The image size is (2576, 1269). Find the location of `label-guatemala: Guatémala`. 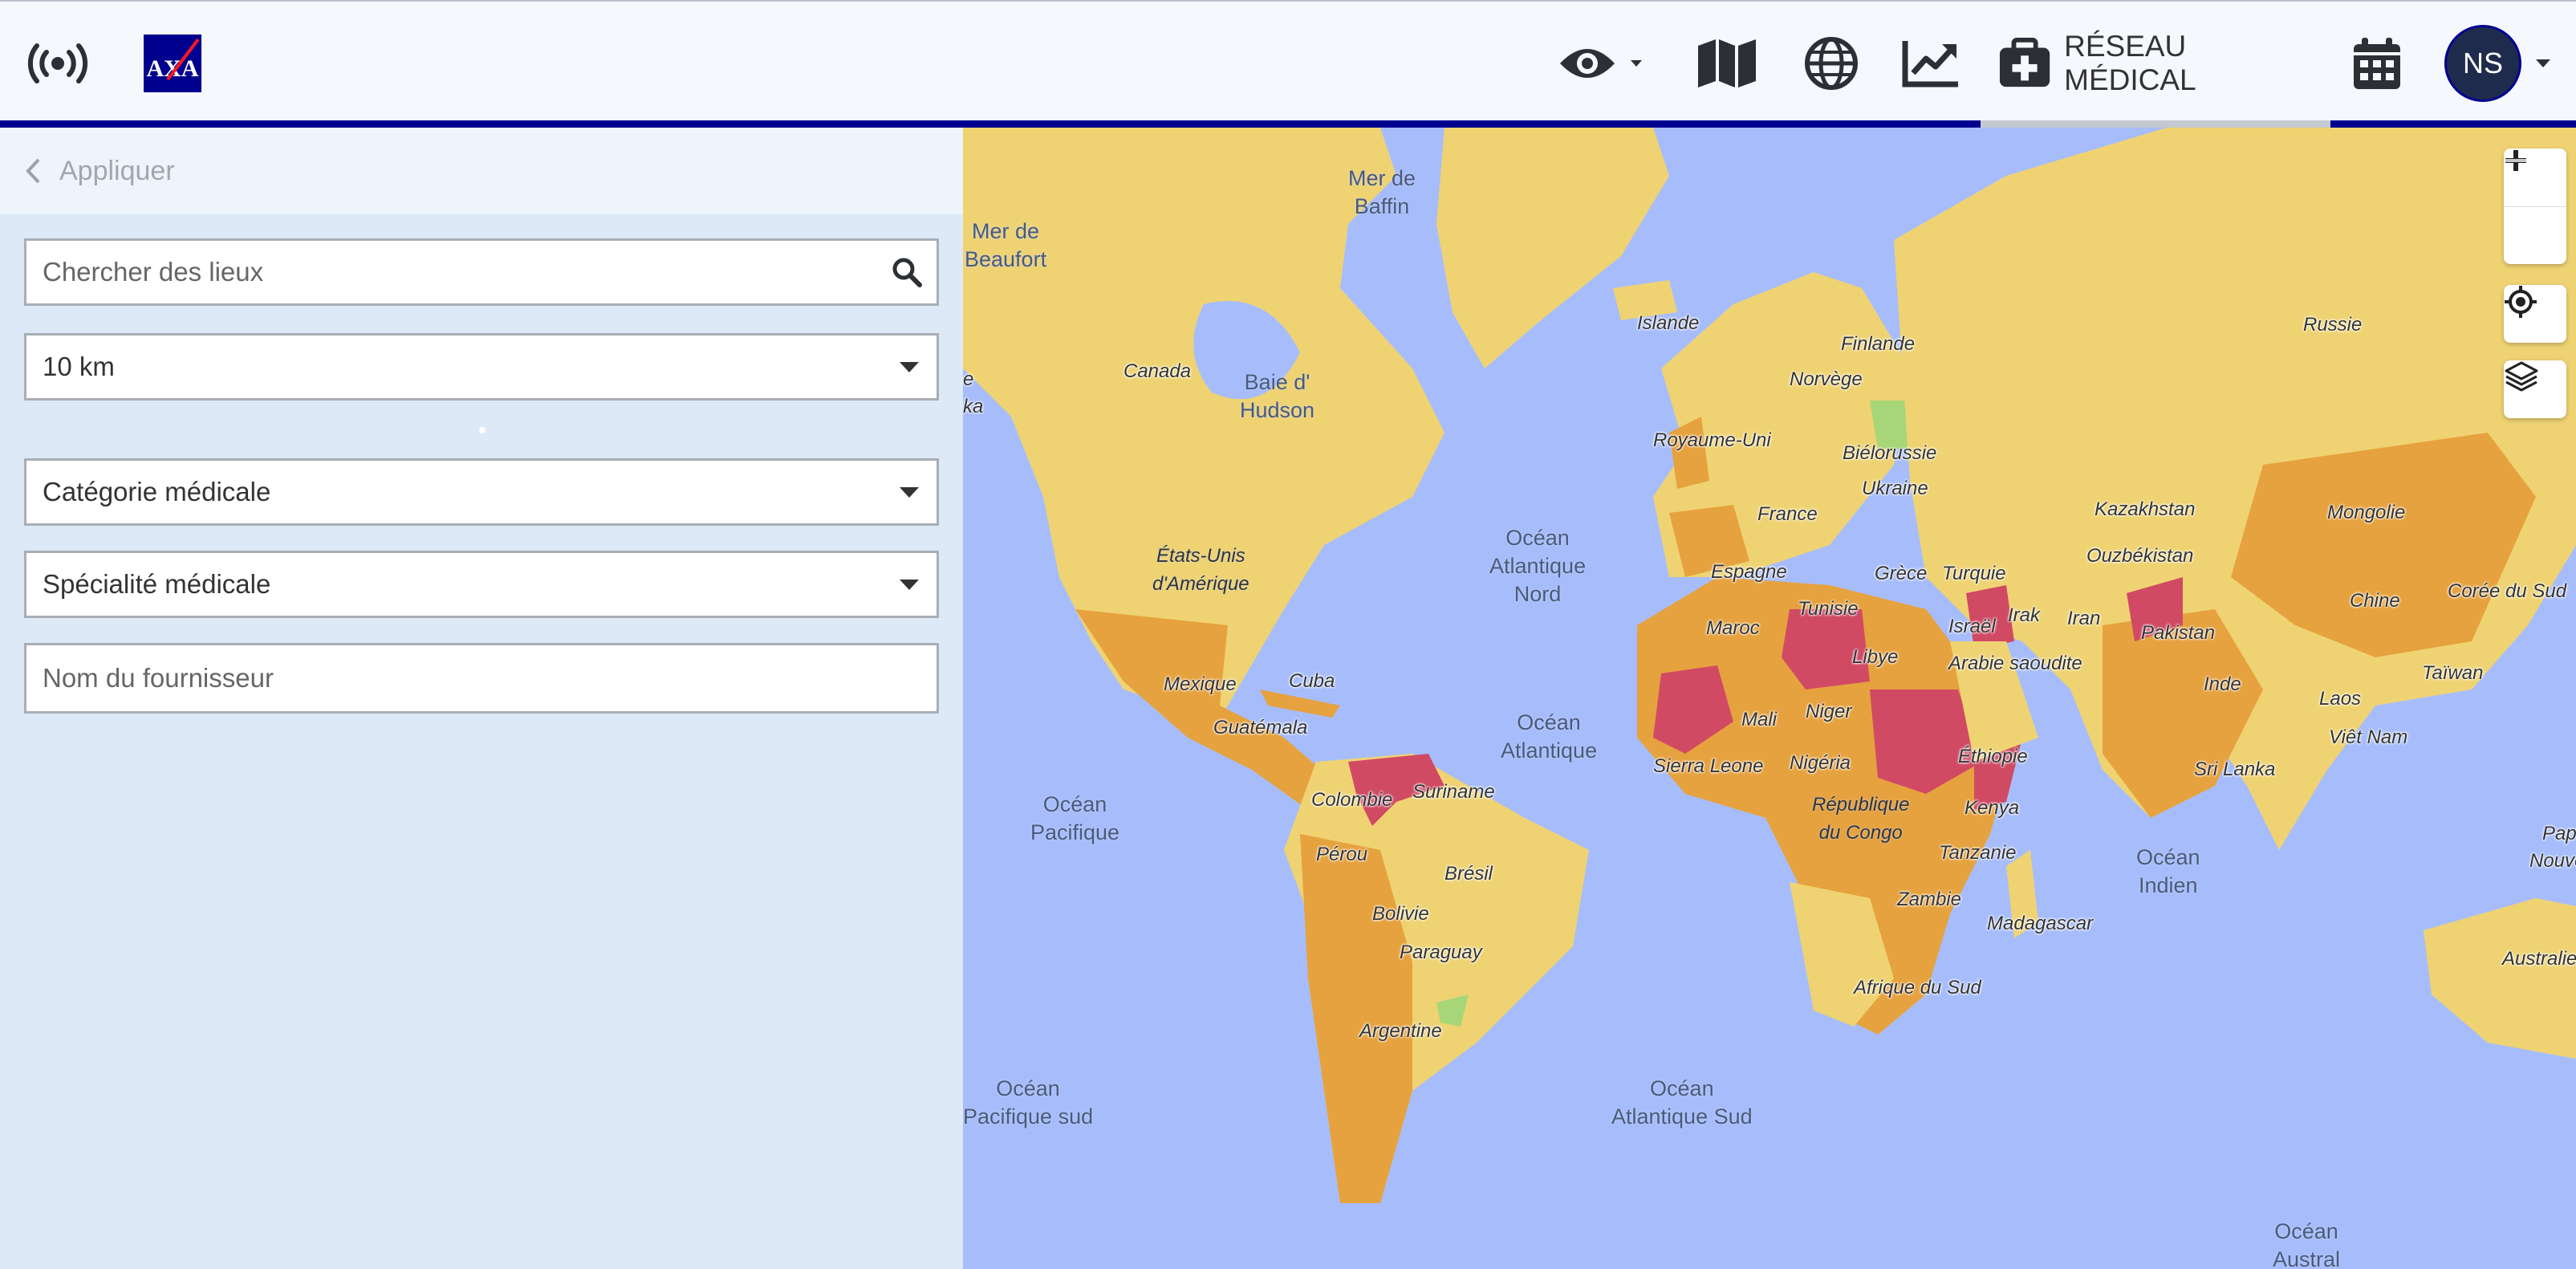

label-guatemala: Guatémala is located at coordinates (1260, 727).